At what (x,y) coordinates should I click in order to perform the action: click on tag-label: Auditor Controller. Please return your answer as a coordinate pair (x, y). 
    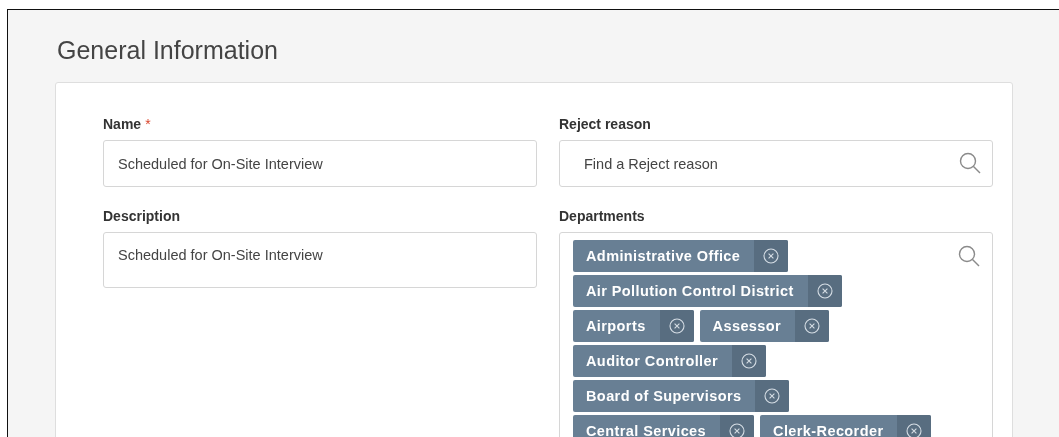
    Looking at the image, I should click on (652, 361).